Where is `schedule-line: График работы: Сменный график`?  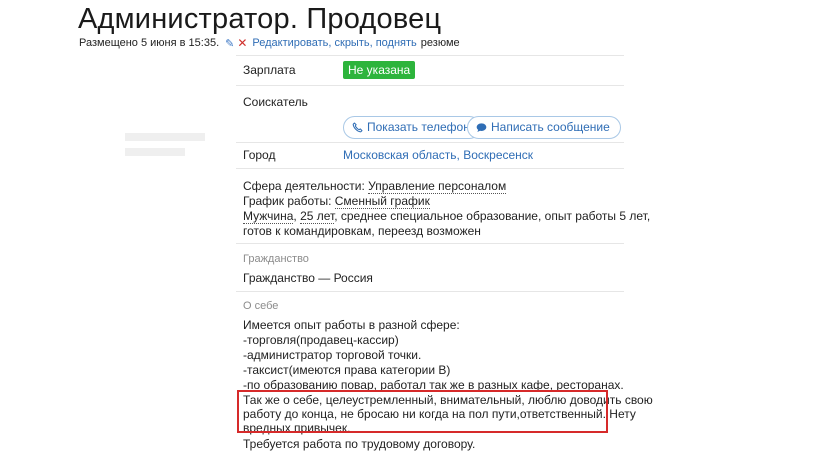 schedule-line: График работы: Сменный график is located at coordinates (336, 201).